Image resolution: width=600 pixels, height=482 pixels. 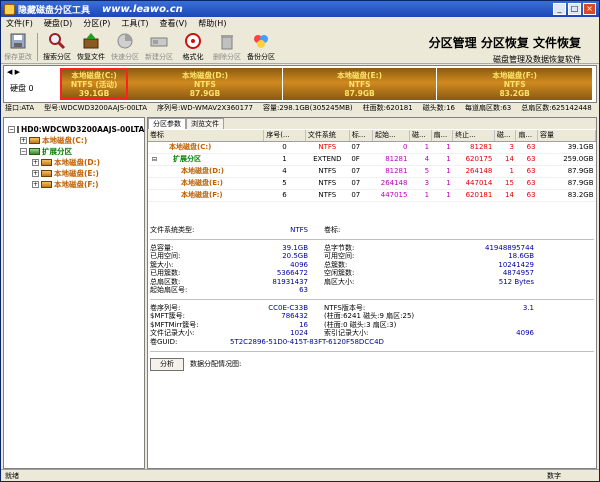 I want to click on menu-partition: 分区(P), so click(x=97, y=23).